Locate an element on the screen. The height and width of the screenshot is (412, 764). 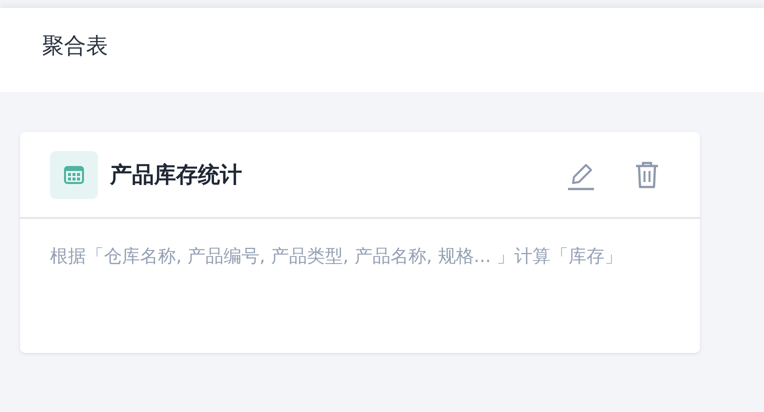
table-icon is located at coordinates (74, 174).